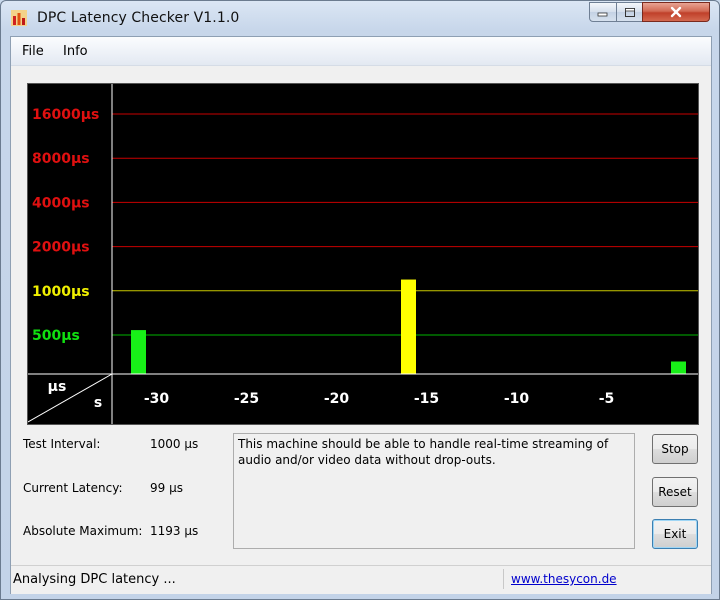 The width and height of the screenshot is (720, 600). I want to click on x-tick-label: -30, so click(157, 399).